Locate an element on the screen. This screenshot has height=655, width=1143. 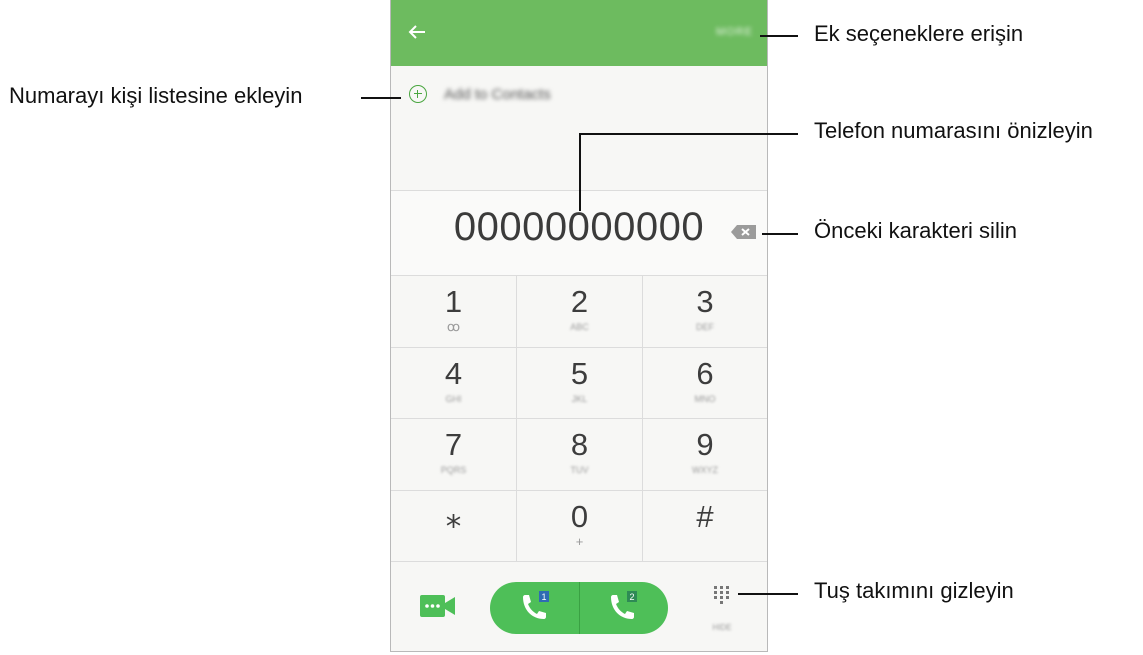
key-3: 3 DEF is located at coordinates (705, 312).